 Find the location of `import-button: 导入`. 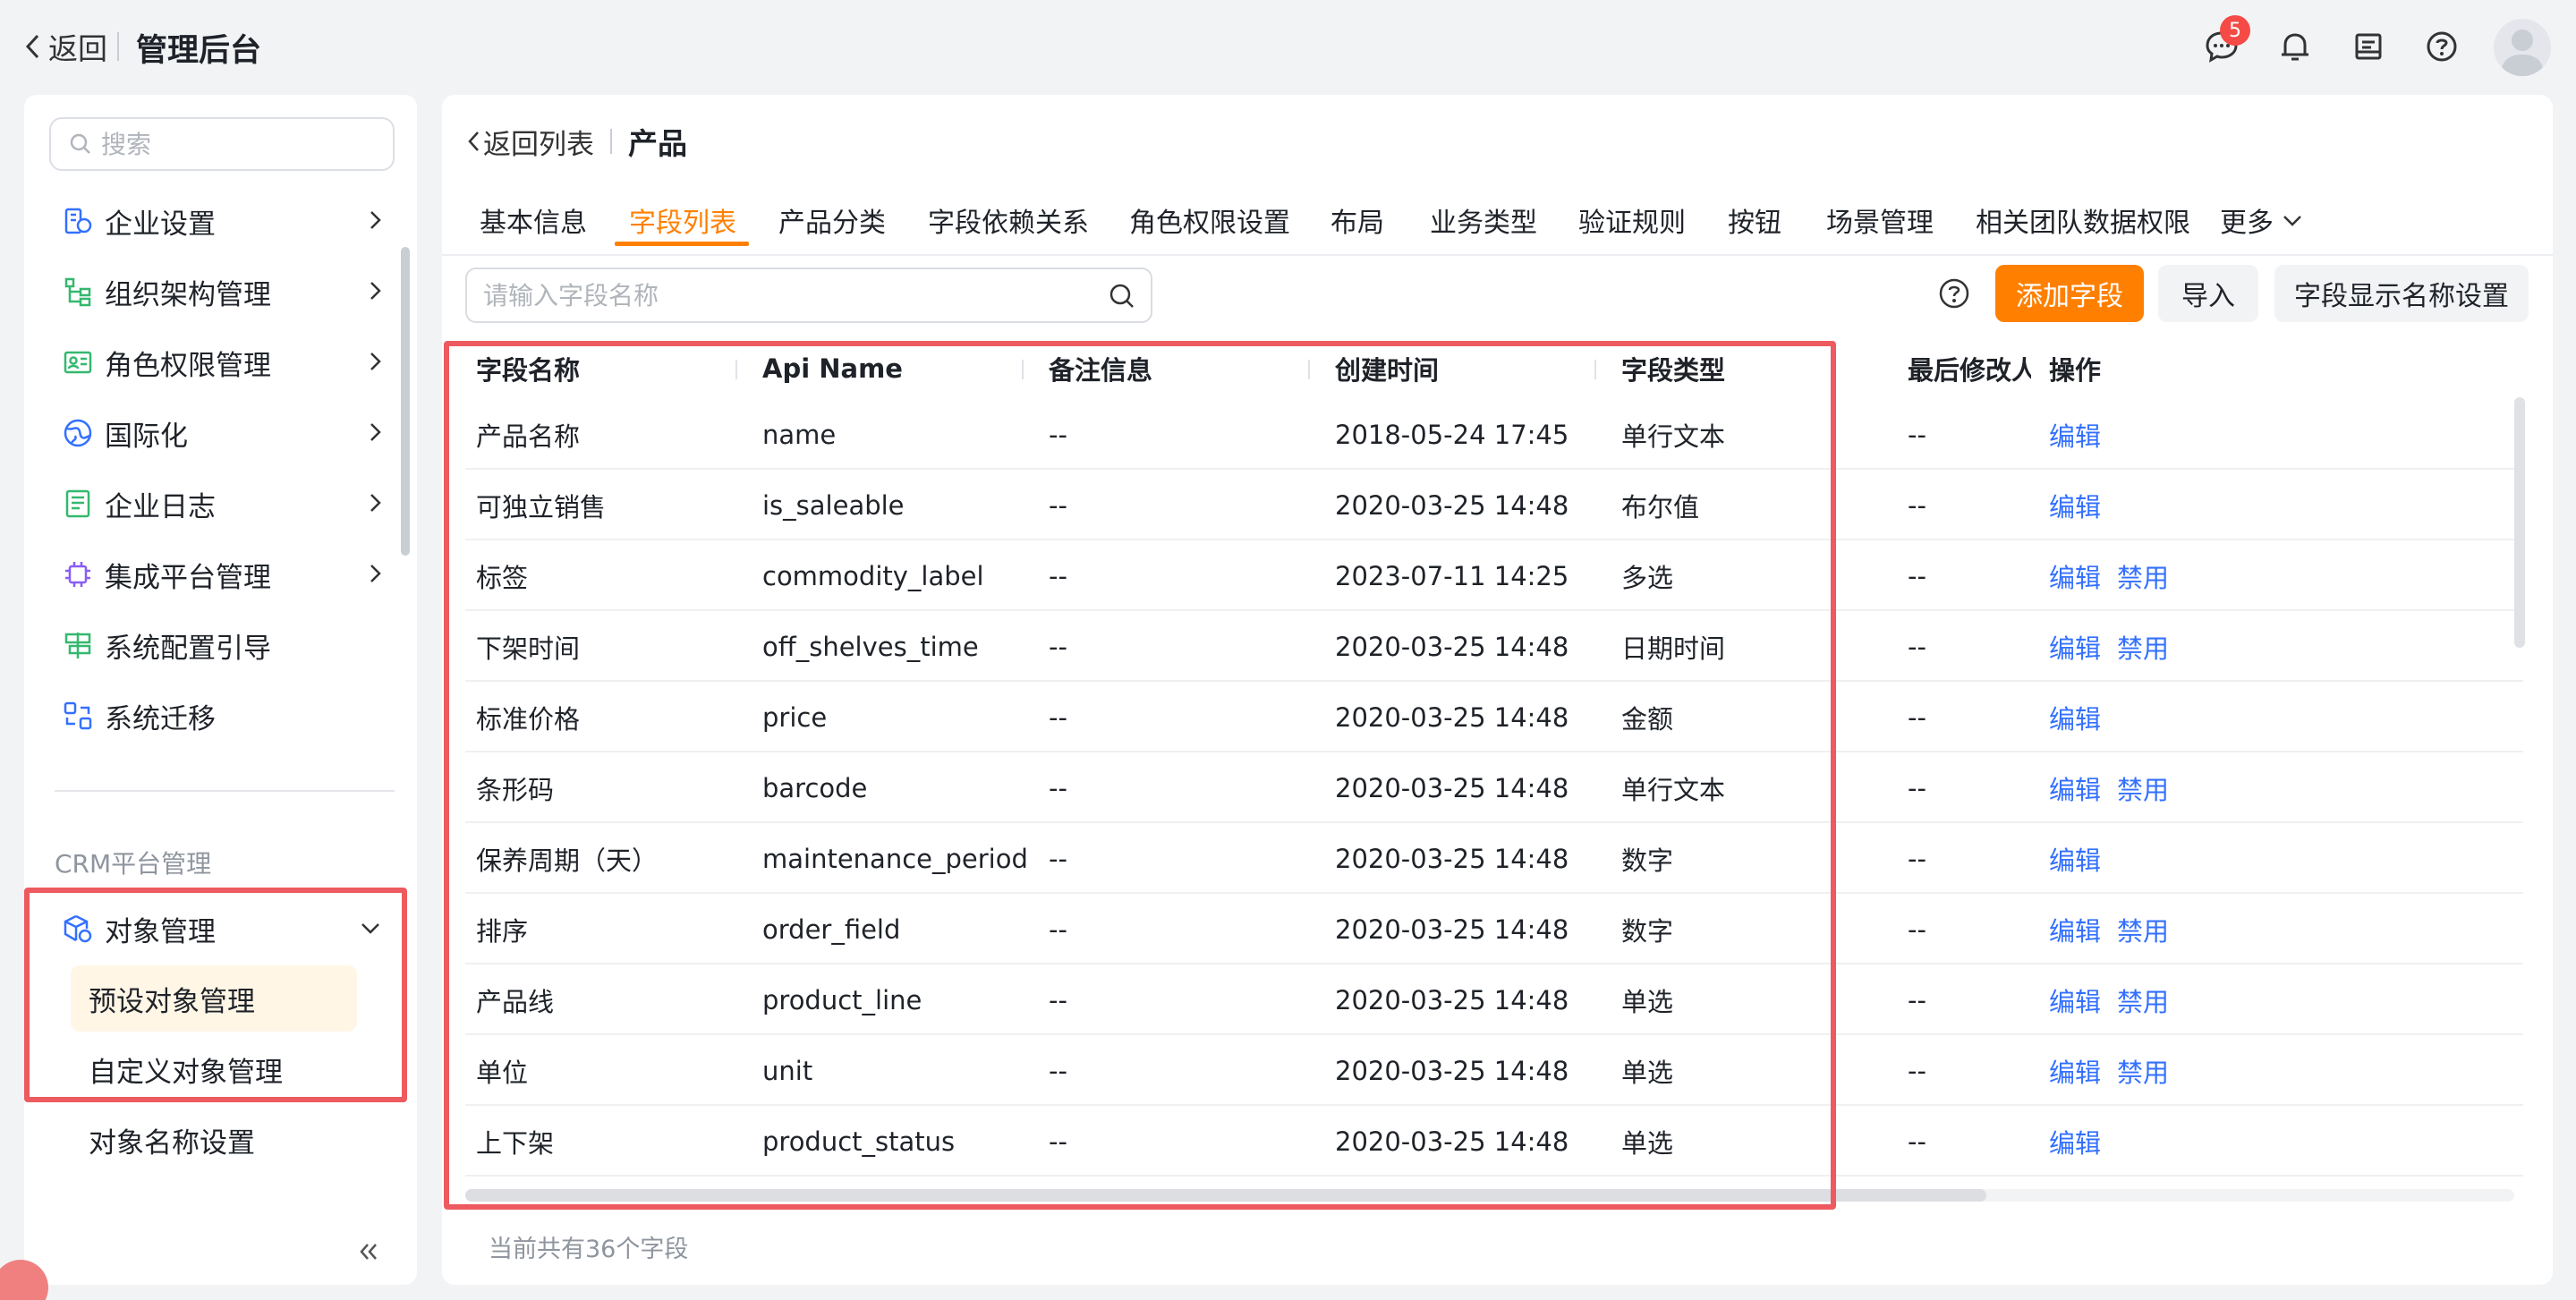

import-button: 导入 is located at coordinates (2208, 294).